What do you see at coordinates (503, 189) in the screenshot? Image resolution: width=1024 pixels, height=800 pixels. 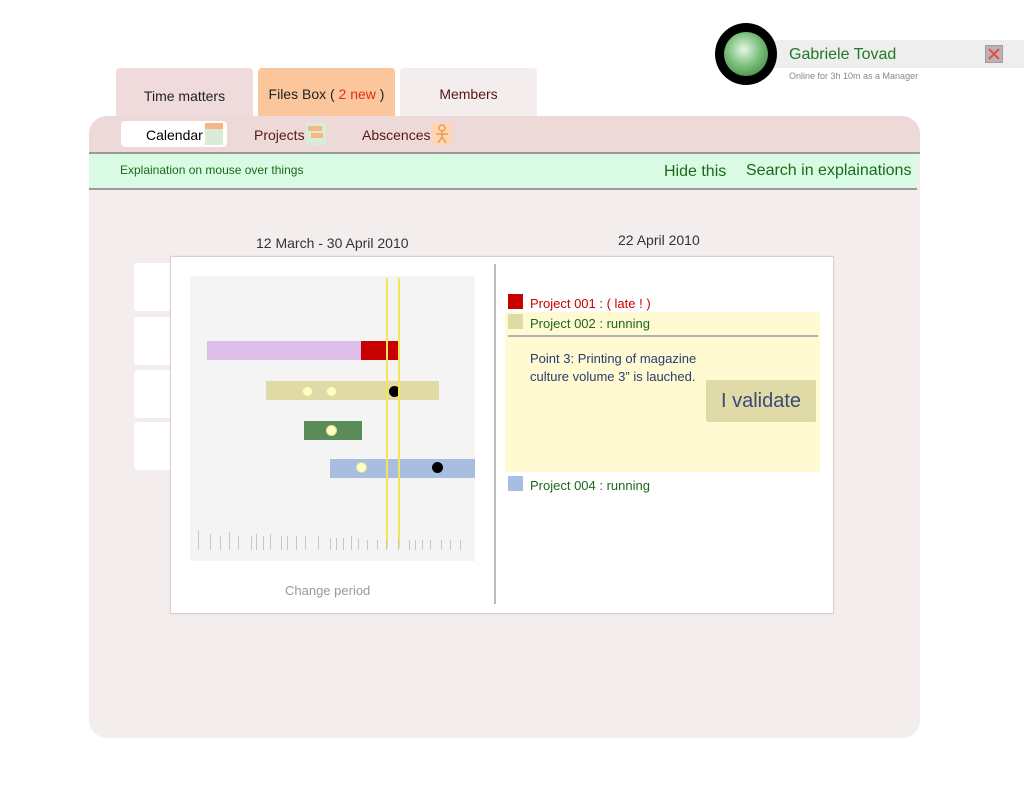 I see `help-divider` at bounding box center [503, 189].